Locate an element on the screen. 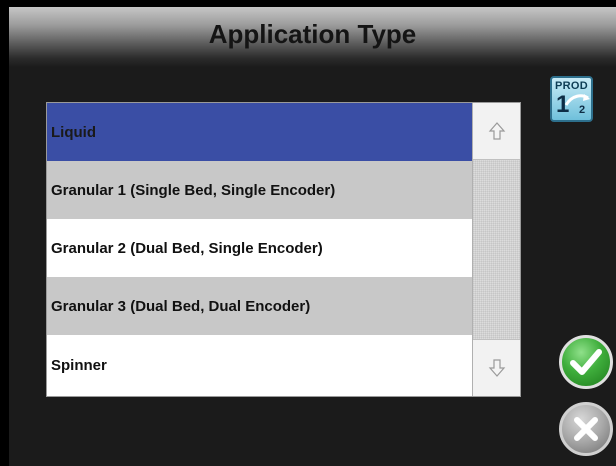 The image size is (616, 466). arrow-down-icon is located at coordinates (496, 368).